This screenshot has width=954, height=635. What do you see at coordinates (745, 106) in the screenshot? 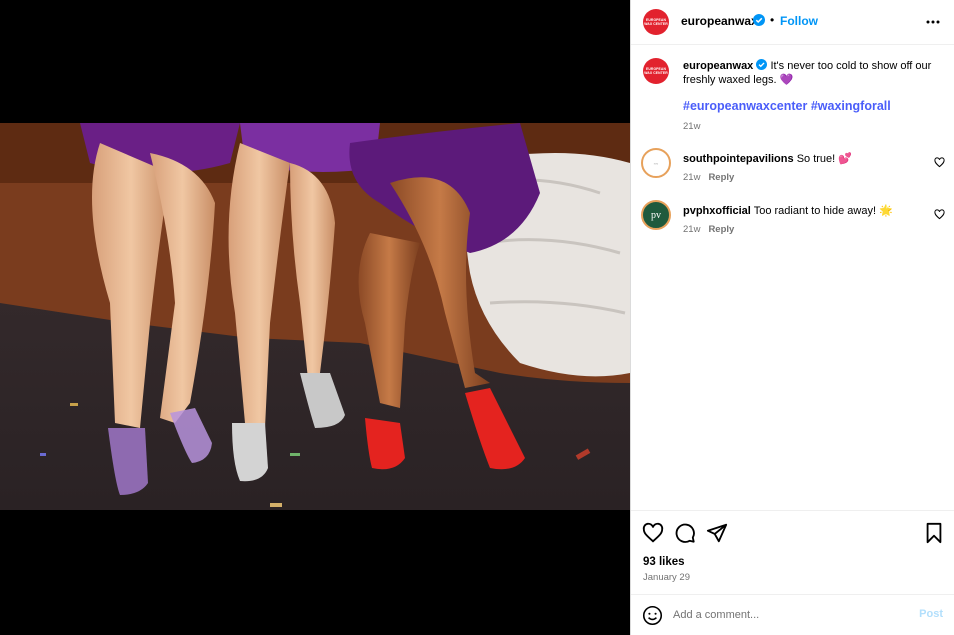
I see `hashtag-link: #europeanwaxcenter` at bounding box center [745, 106].